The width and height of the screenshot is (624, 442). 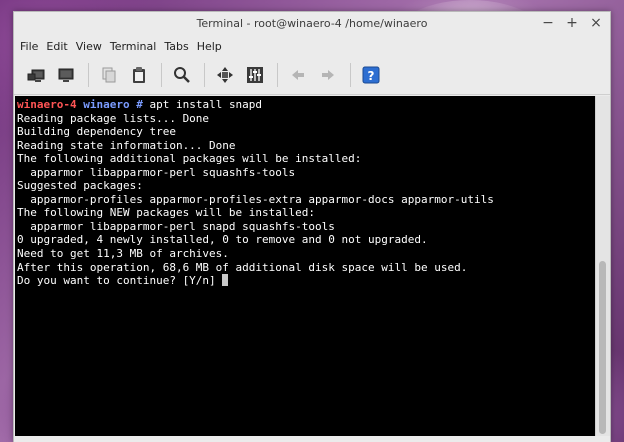 What do you see at coordinates (312, 46) in the screenshot?
I see `menu-bar: File Edit View Terminal Tabs Help` at bounding box center [312, 46].